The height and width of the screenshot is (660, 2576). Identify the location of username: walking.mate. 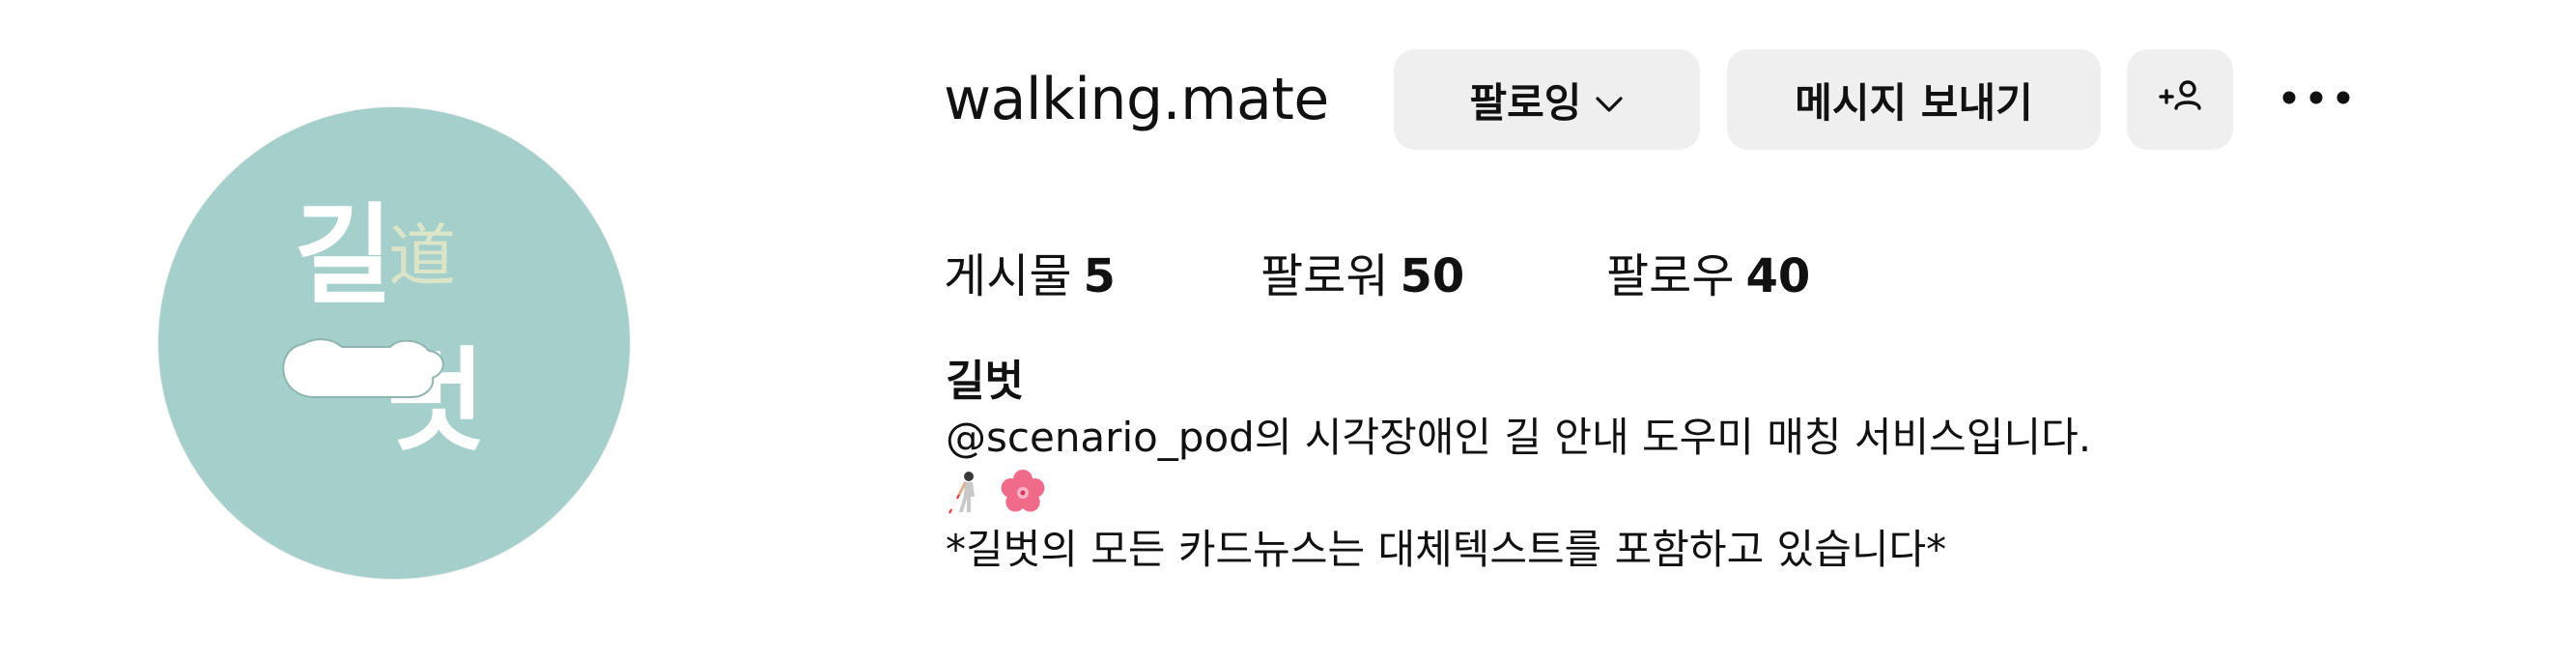
(1136, 99).